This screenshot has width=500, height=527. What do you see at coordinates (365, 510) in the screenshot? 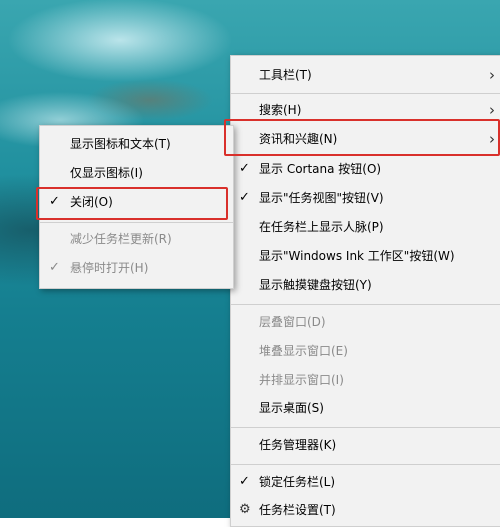
I see `menu-item-taskbar-settings: ⚙ 任务栏设置(T)` at bounding box center [365, 510].